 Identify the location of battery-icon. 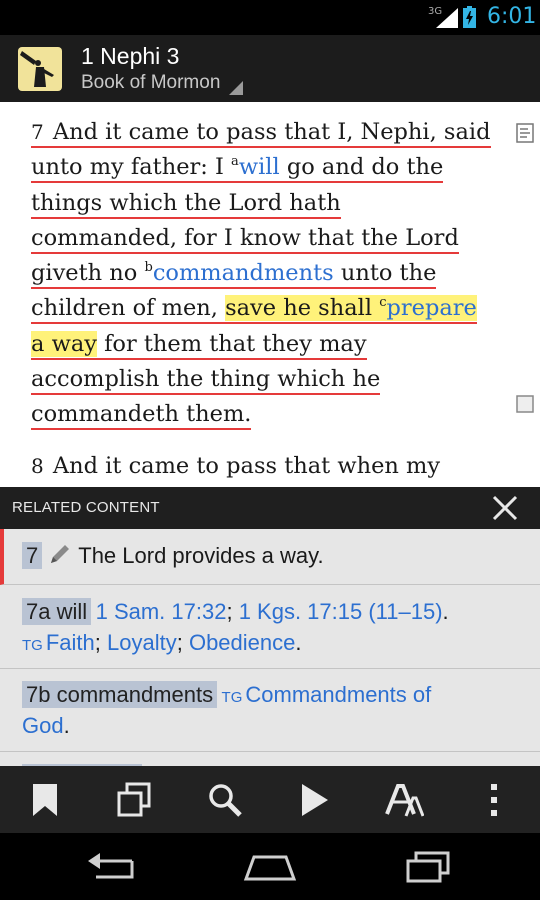
(469, 17).